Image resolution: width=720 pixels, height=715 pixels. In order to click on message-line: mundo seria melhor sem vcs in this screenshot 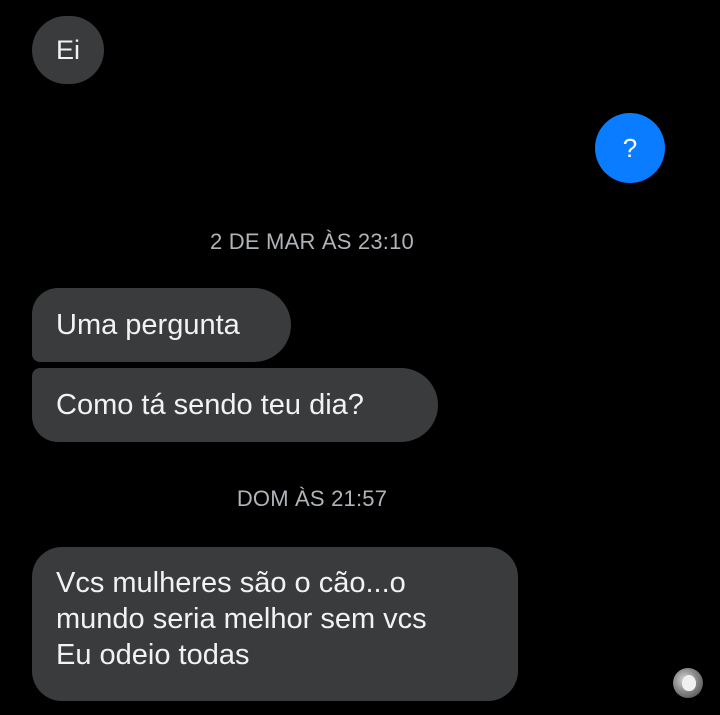, I will do `click(241, 619)`.